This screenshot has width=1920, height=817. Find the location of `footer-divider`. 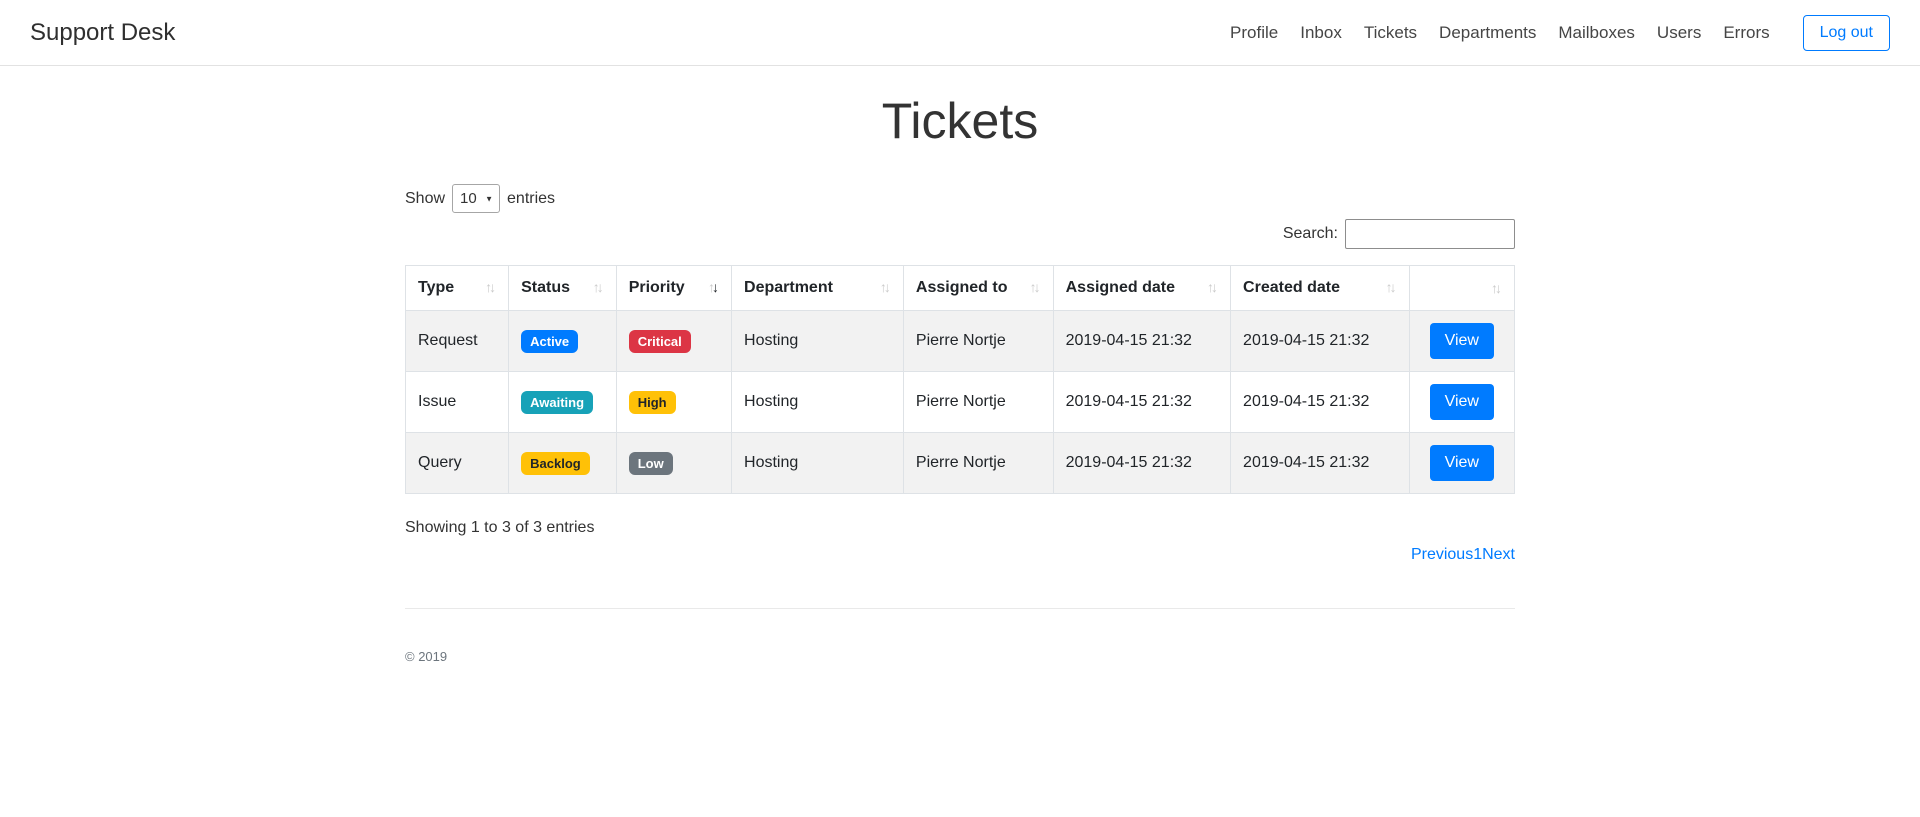

footer-divider is located at coordinates (960, 608).